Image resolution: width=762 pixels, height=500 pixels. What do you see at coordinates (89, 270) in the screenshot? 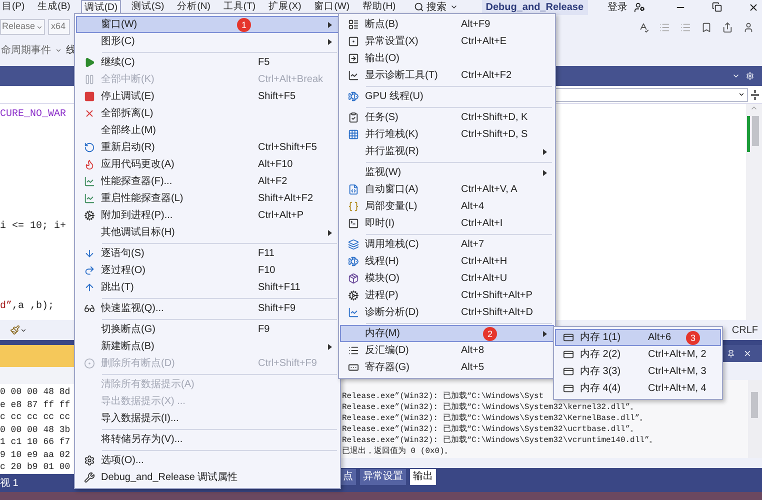
I see `curved-arrow-icon` at bounding box center [89, 270].